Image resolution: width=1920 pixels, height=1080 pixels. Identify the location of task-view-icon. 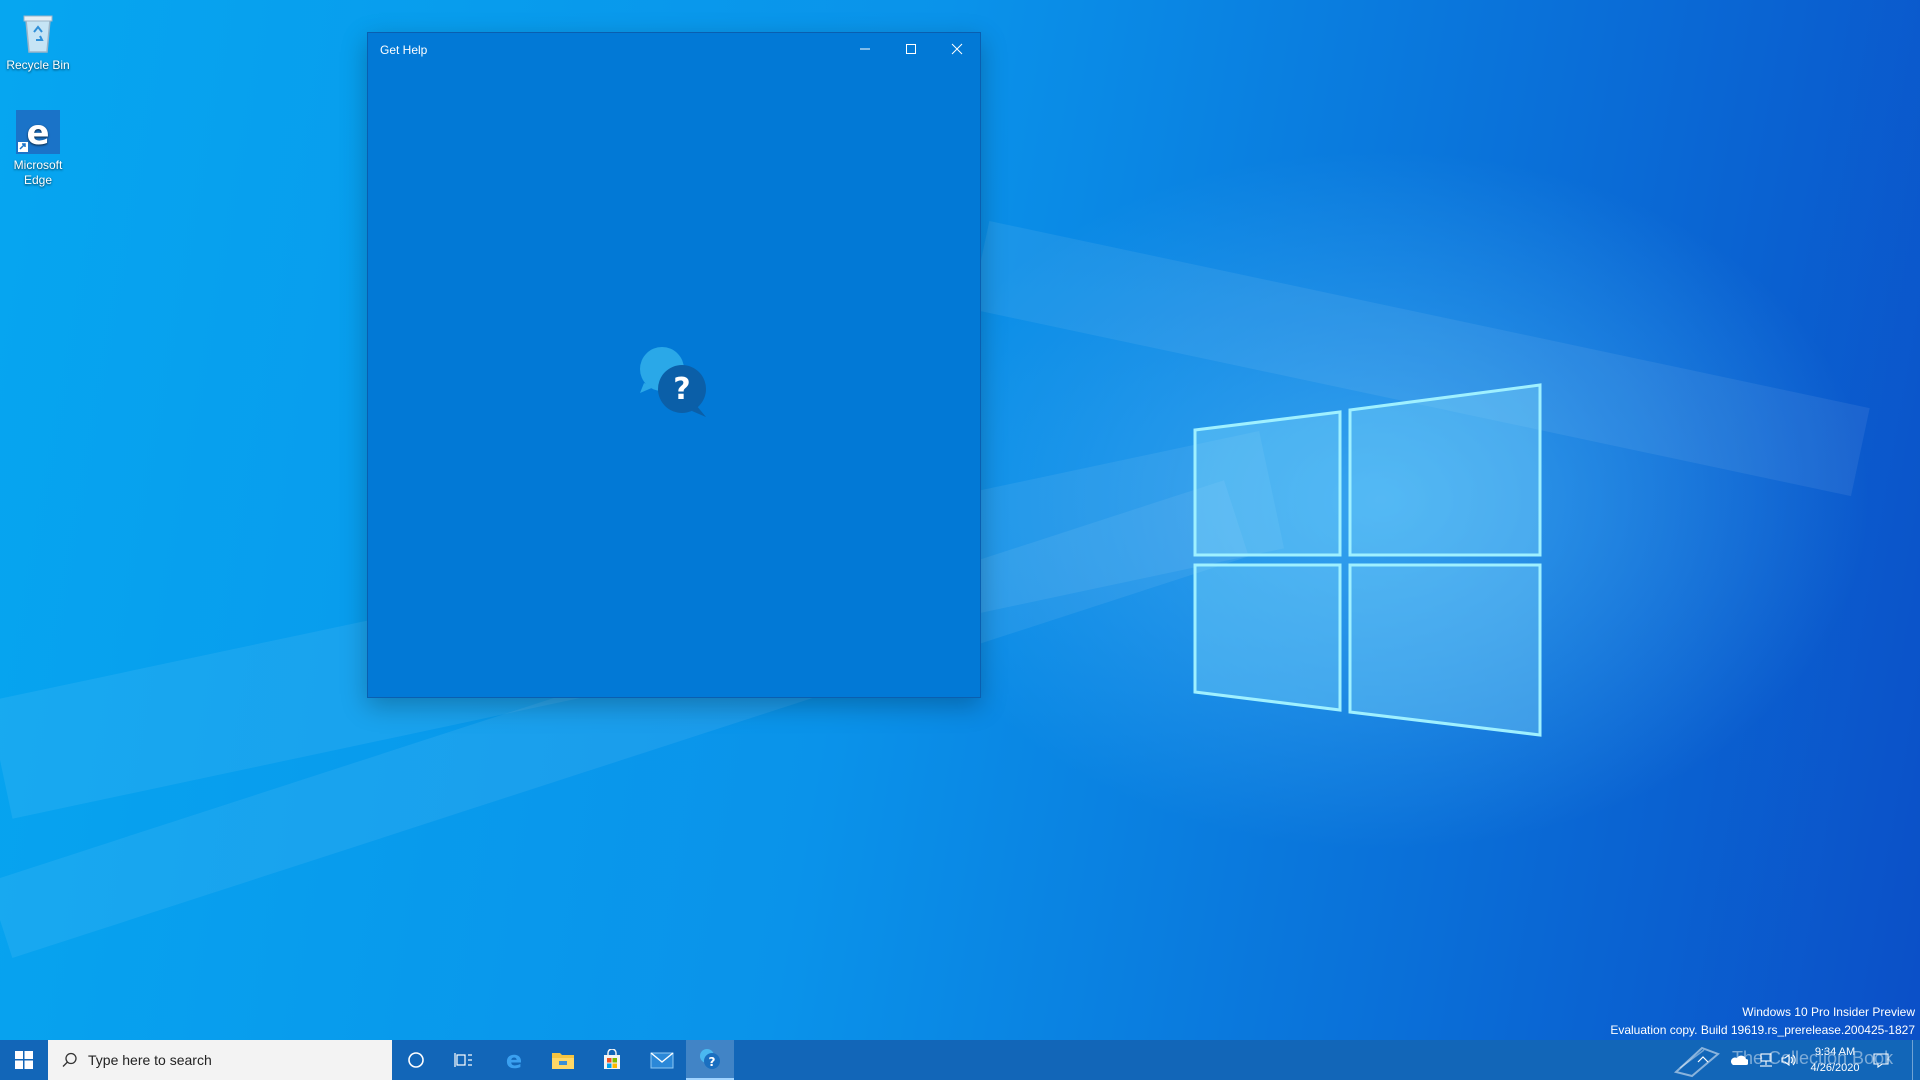
(463, 1060).